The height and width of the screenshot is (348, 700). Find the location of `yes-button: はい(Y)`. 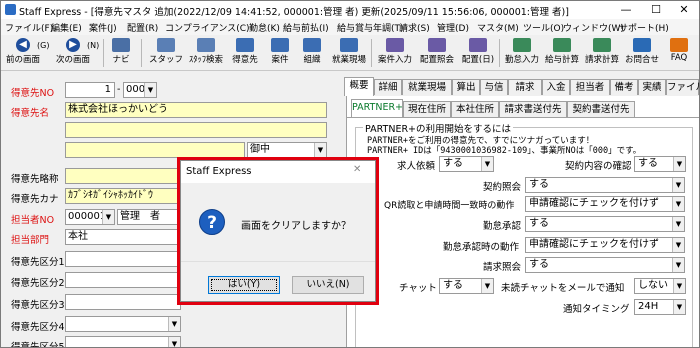

yes-button: はい(Y) is located at coordinates (244, 285).